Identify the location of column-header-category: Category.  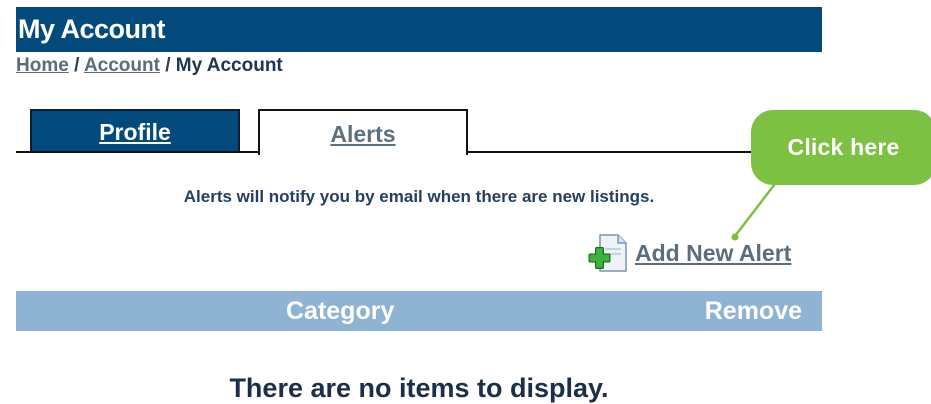
(340, 311).